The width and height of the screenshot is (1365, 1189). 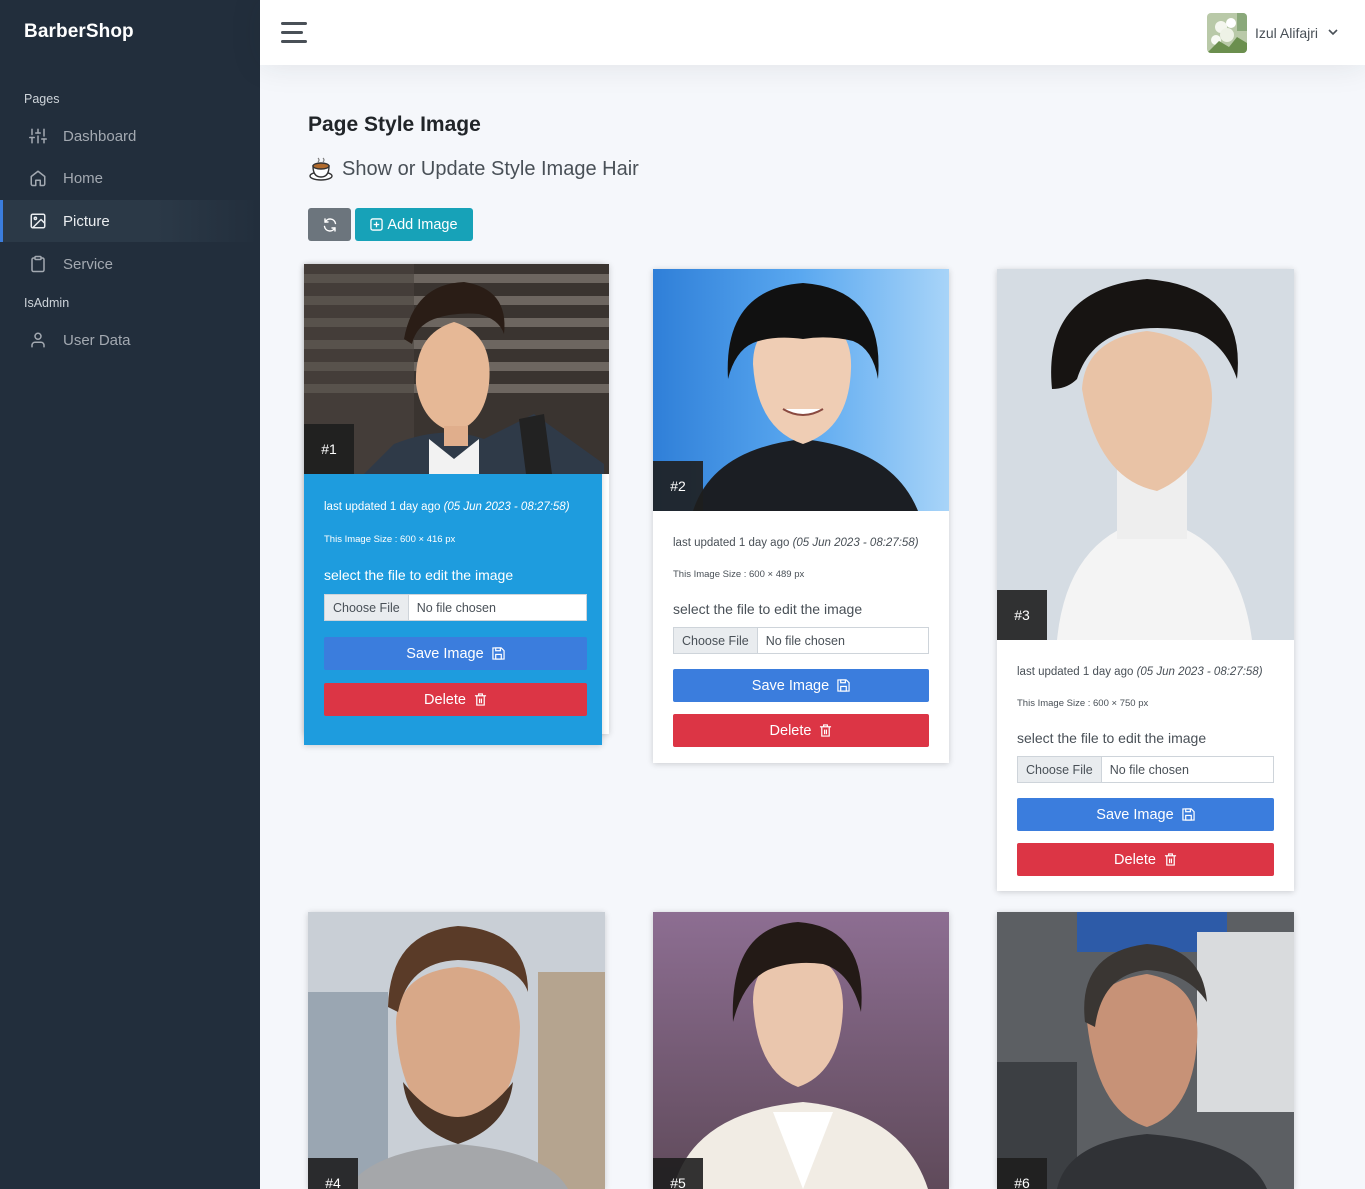 I want to click on clipboard-icon, so click(x=38, y=264).